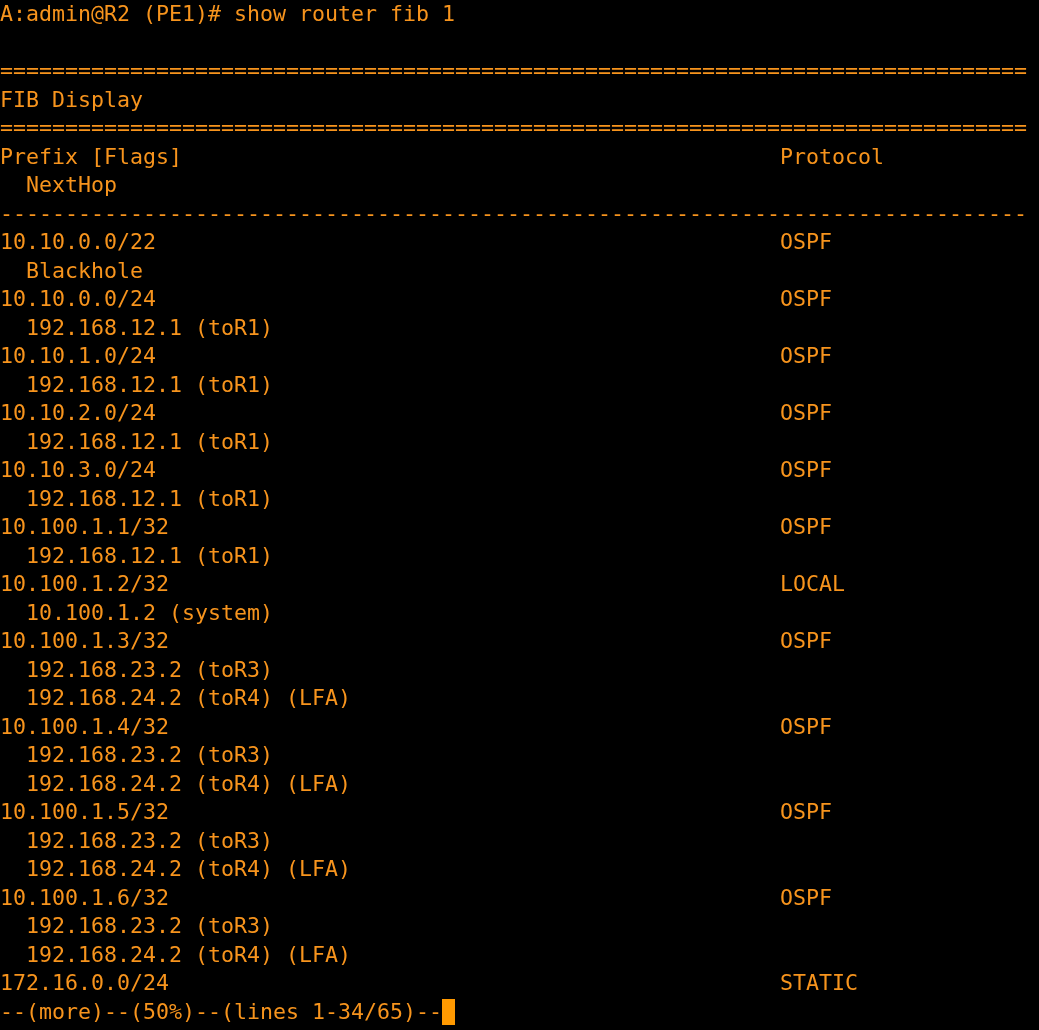 Image resolution: width=1039 pixels, height=1030 pixels. I want to click on route-prefix: 10.10.1.0/24, so click(78, 355).